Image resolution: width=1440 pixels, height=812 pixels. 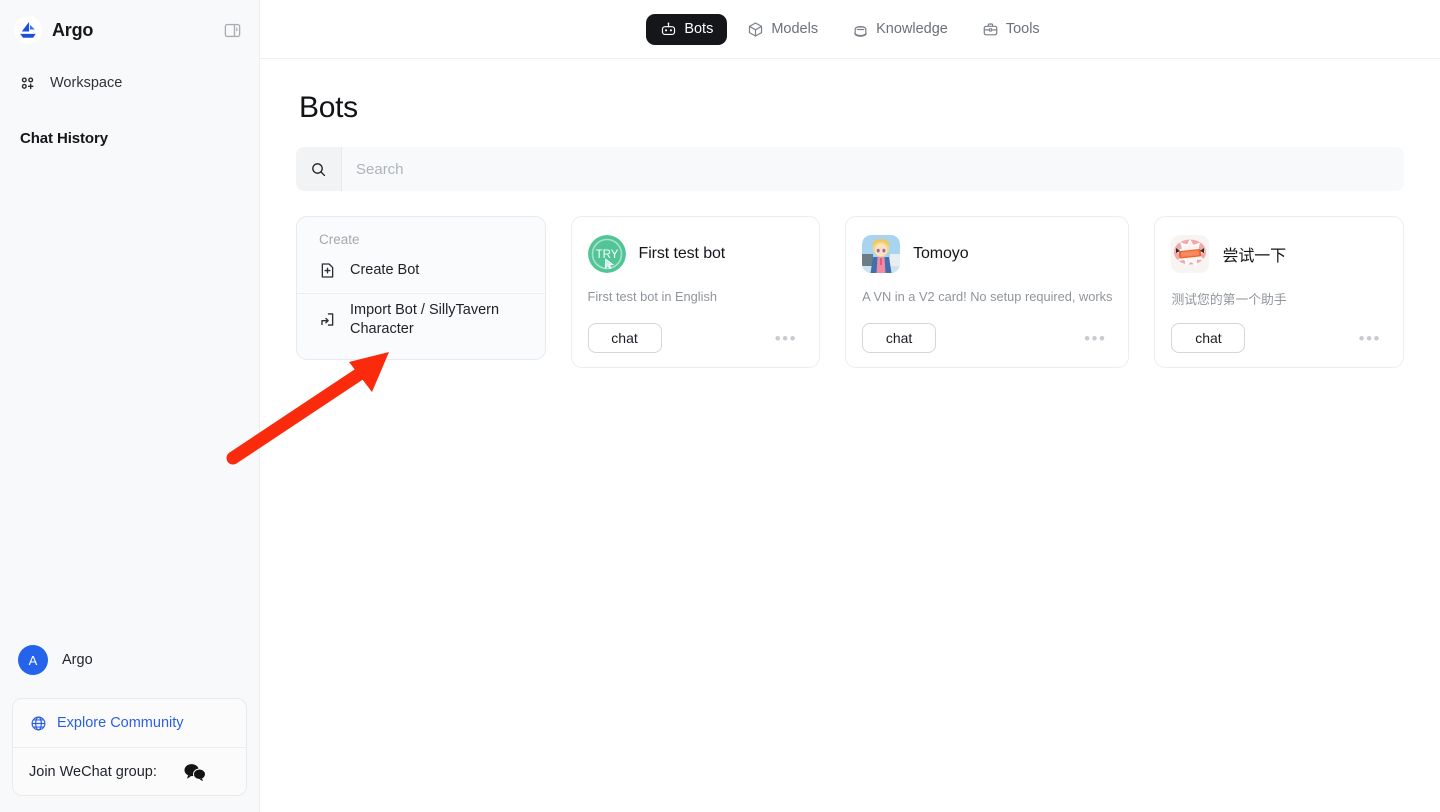 What do you see at coordinates (93, 771) in the screenshot?
I see `join-wechat-label: Join WeChat group:` at bounding box center [93, 771].